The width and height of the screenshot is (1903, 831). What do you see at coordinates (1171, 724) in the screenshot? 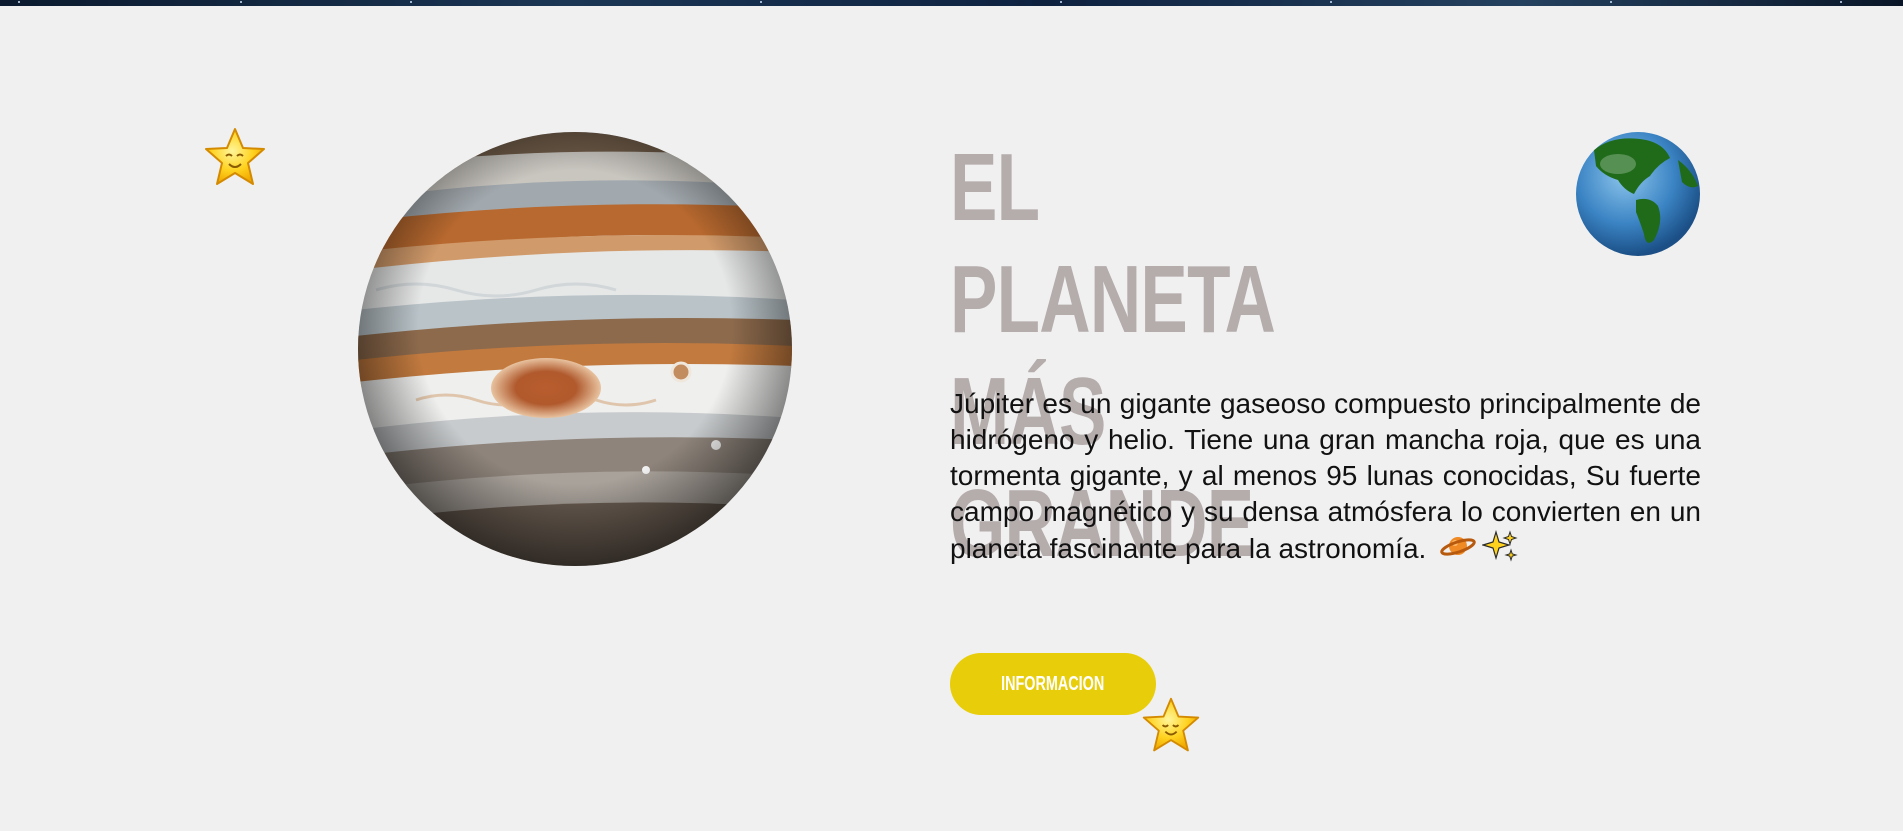
I see `smiling-star-icon` at bounding box center [1171, 724].